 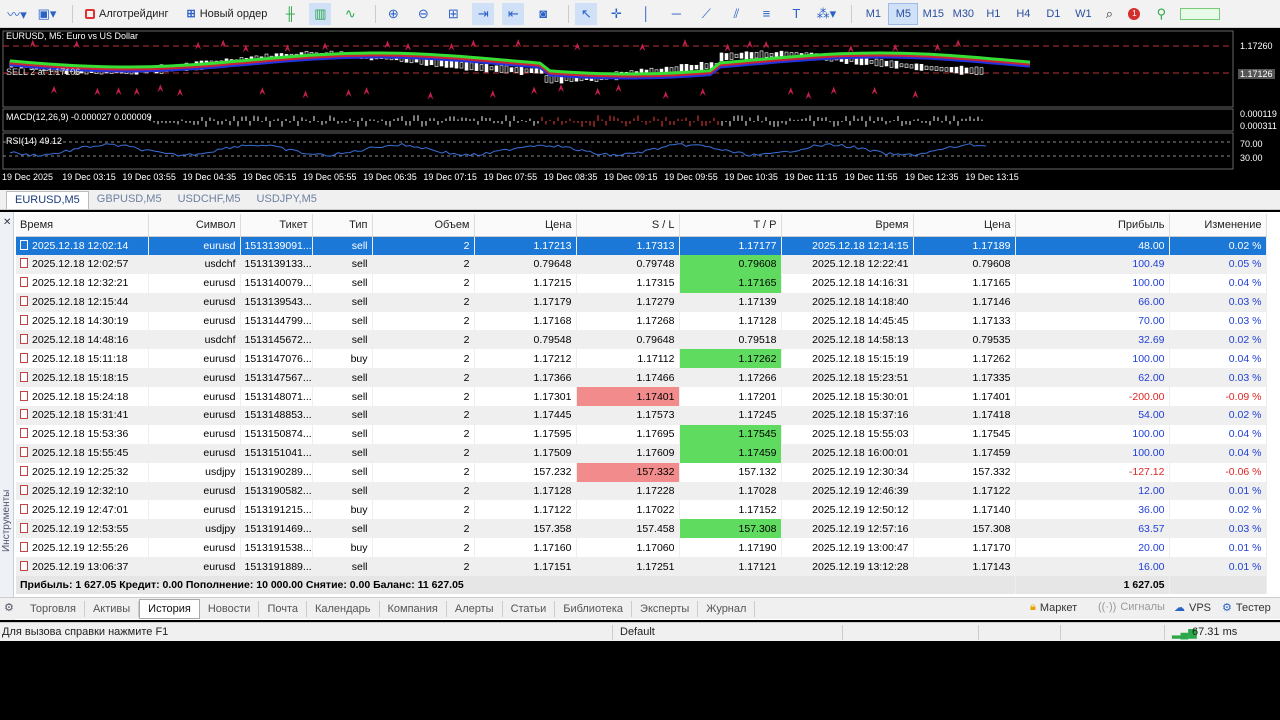 What do you see at coordinates (47, 200) in the screenshot?
I see `chart-tab: EURUSD,M5` at bounding box center [47, 200].